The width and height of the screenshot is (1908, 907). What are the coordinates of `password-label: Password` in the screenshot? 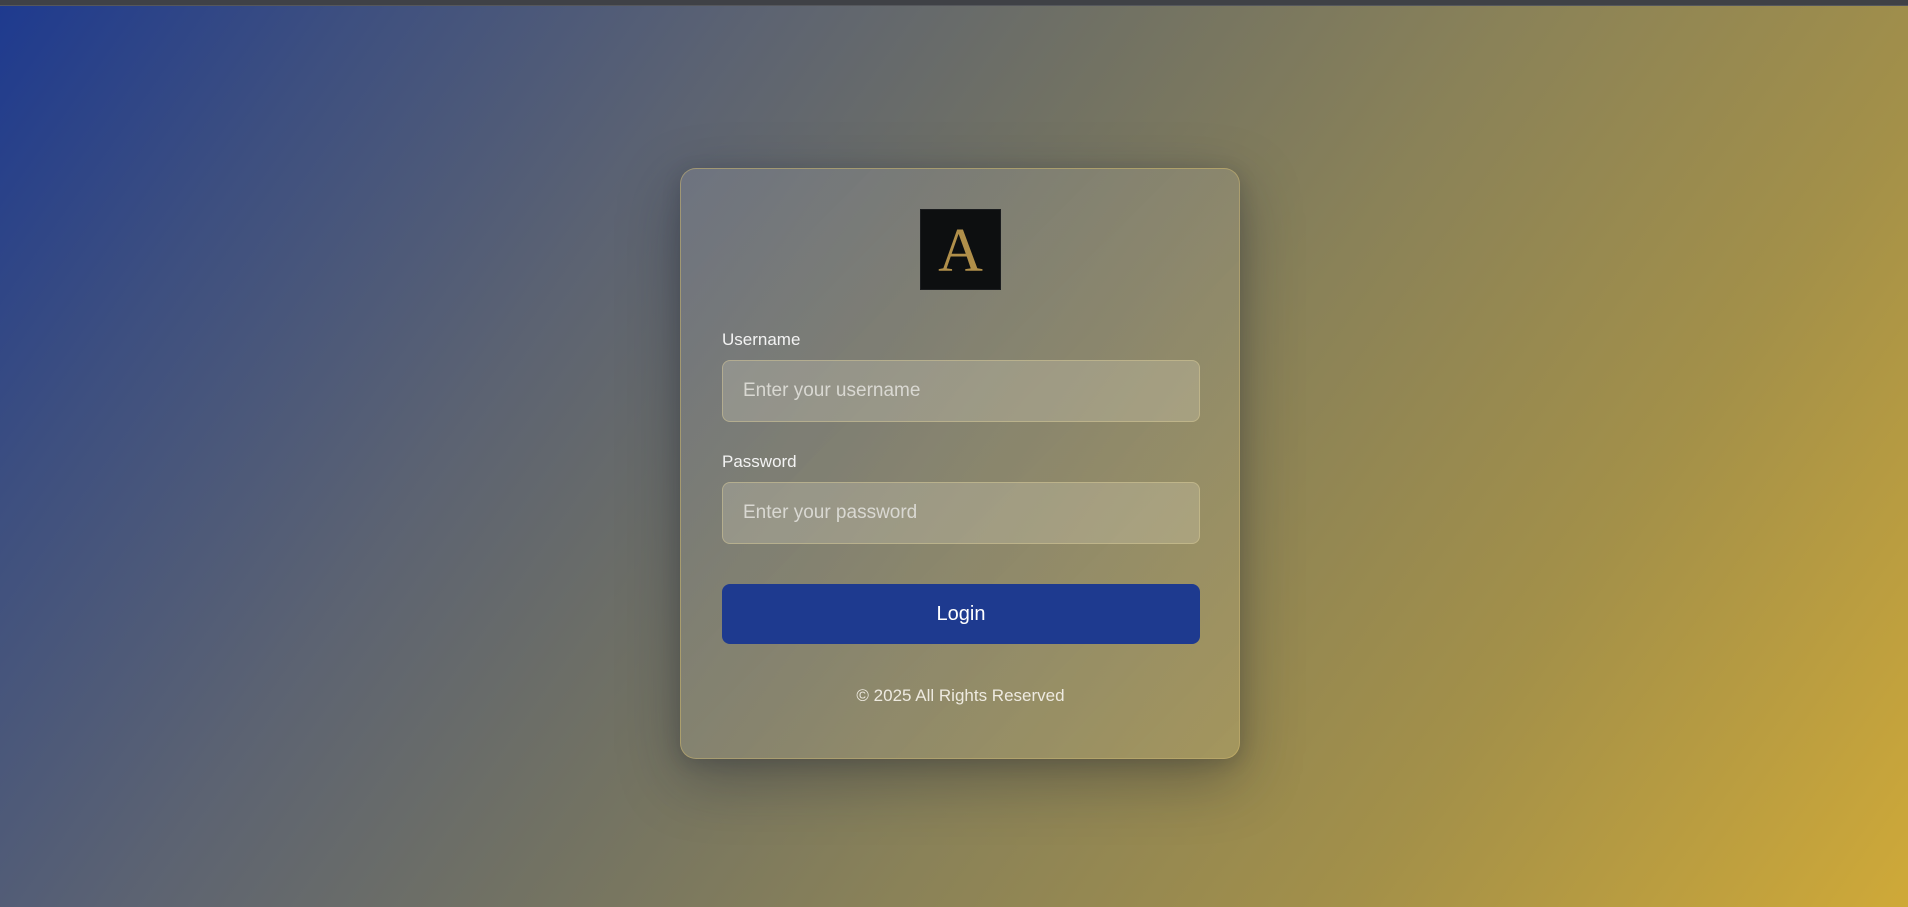 It's located at (759, 461).